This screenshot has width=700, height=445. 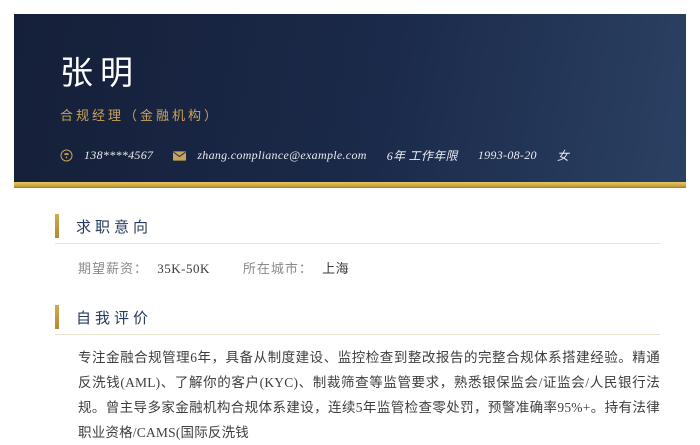 I want to click on field-expected-salary: 期望薪资： 35K-50K, so click(x=144, y=267).